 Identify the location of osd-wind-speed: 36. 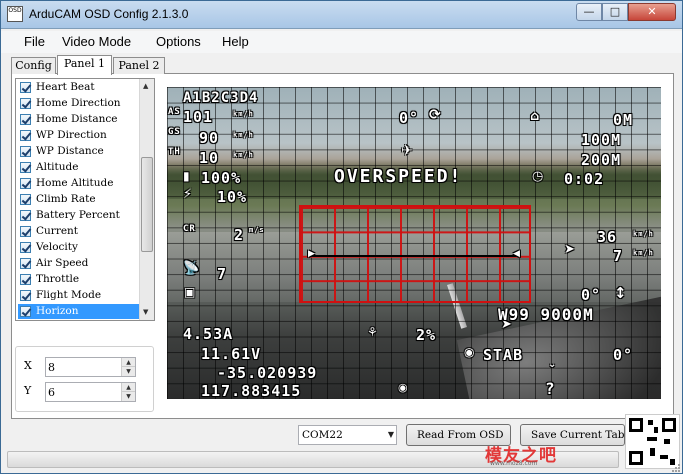
(607, 237).